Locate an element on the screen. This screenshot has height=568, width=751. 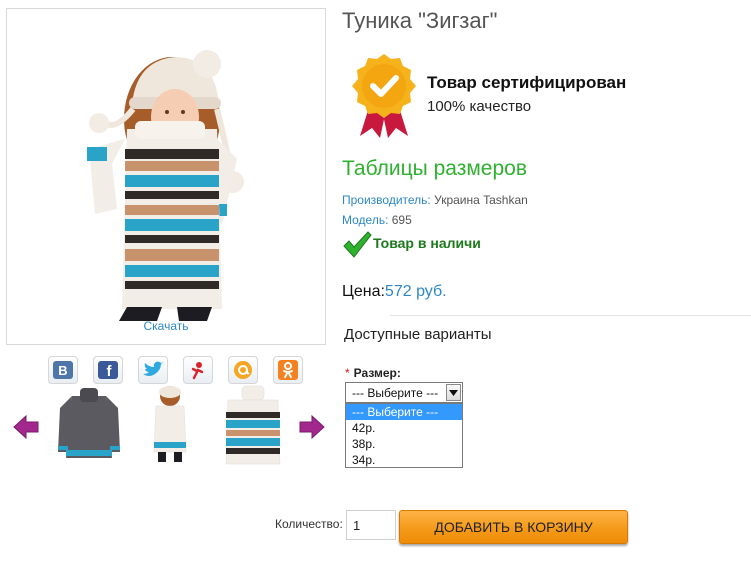
chevron-down-icon is located at coordinates (453, 392).